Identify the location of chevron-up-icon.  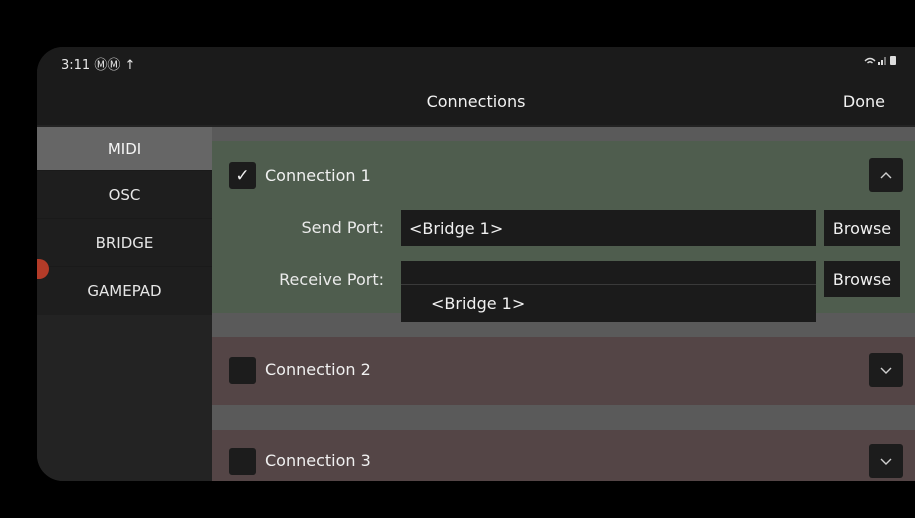
(886, 175).